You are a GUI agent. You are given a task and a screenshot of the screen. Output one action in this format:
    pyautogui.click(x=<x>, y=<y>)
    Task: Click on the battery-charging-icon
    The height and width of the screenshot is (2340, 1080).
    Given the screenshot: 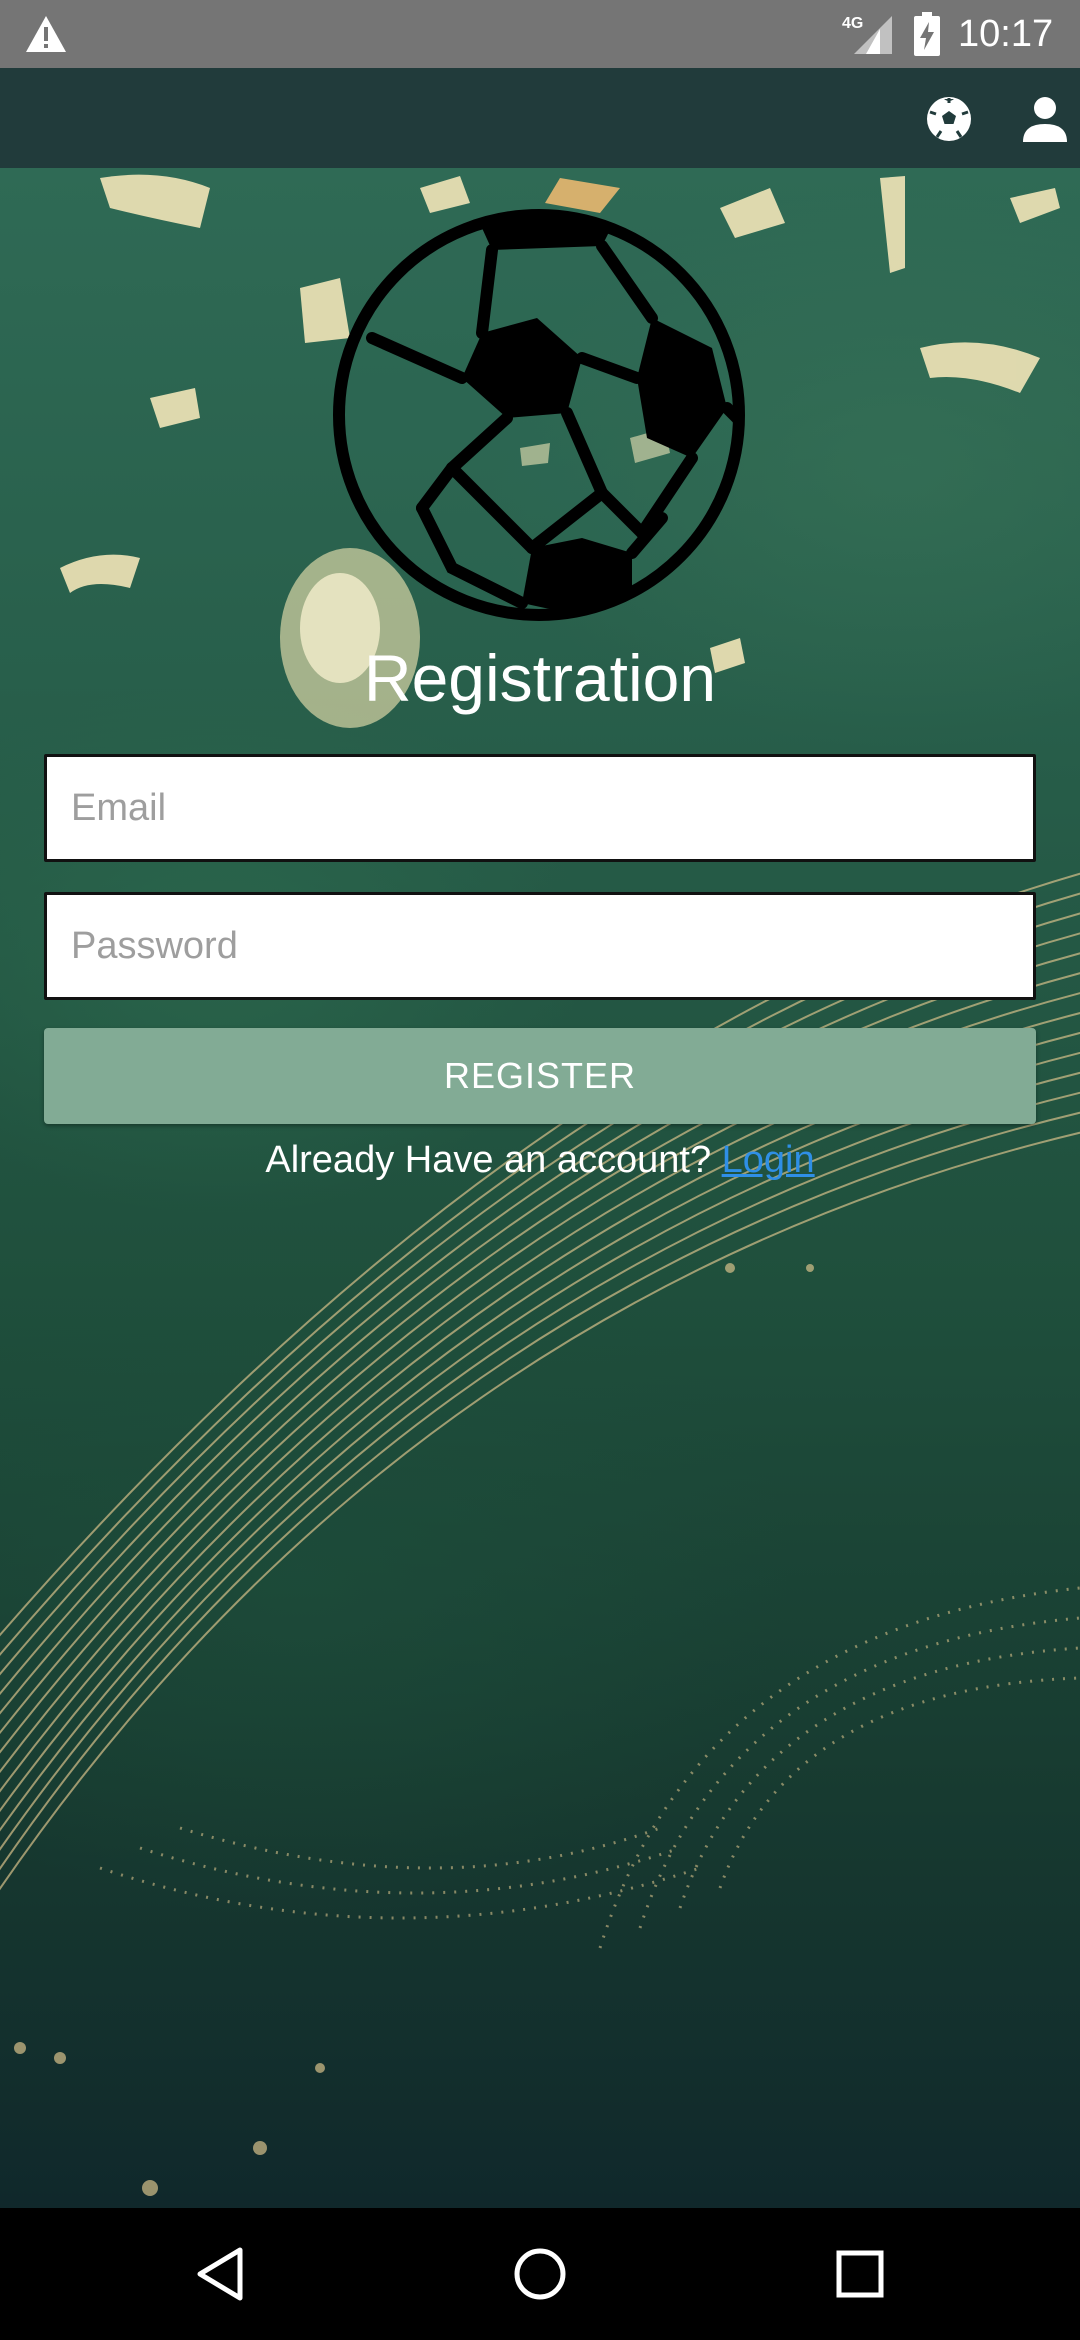 What is the action you would take?
    pyautogui.click(x=927, y=34)
    